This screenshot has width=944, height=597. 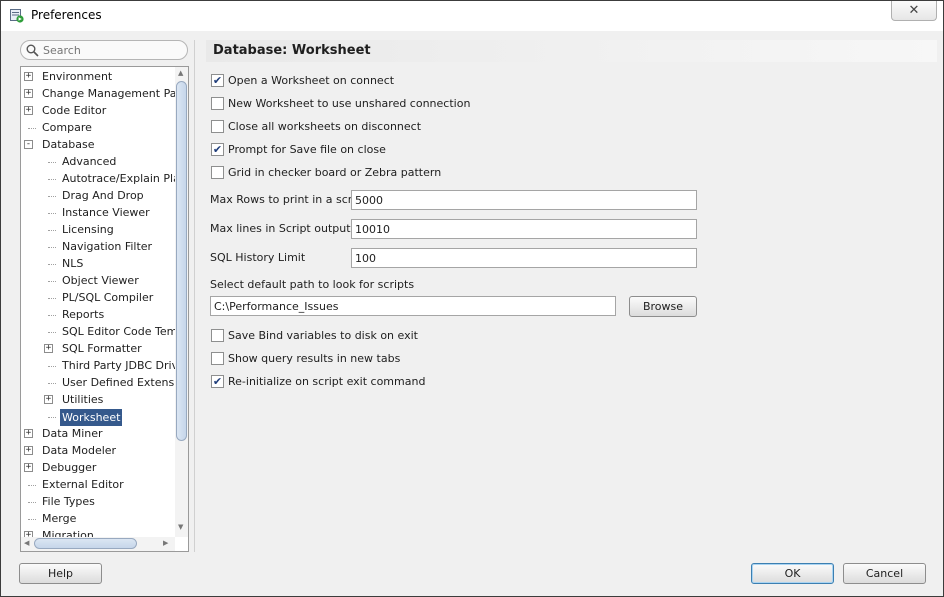 I want to click on search-box, so click(x=104, y=50).